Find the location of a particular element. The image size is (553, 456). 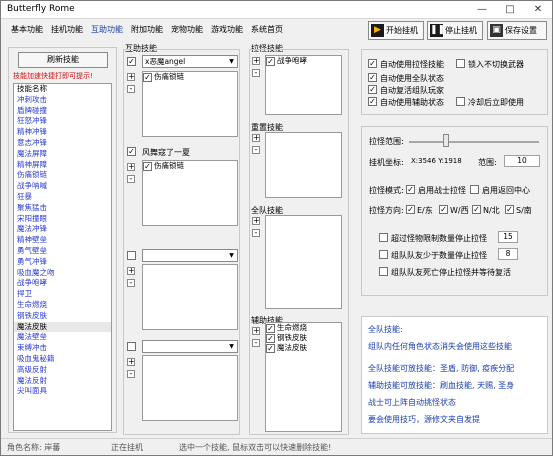

assist-4-list is located at coordinates (190, 388).